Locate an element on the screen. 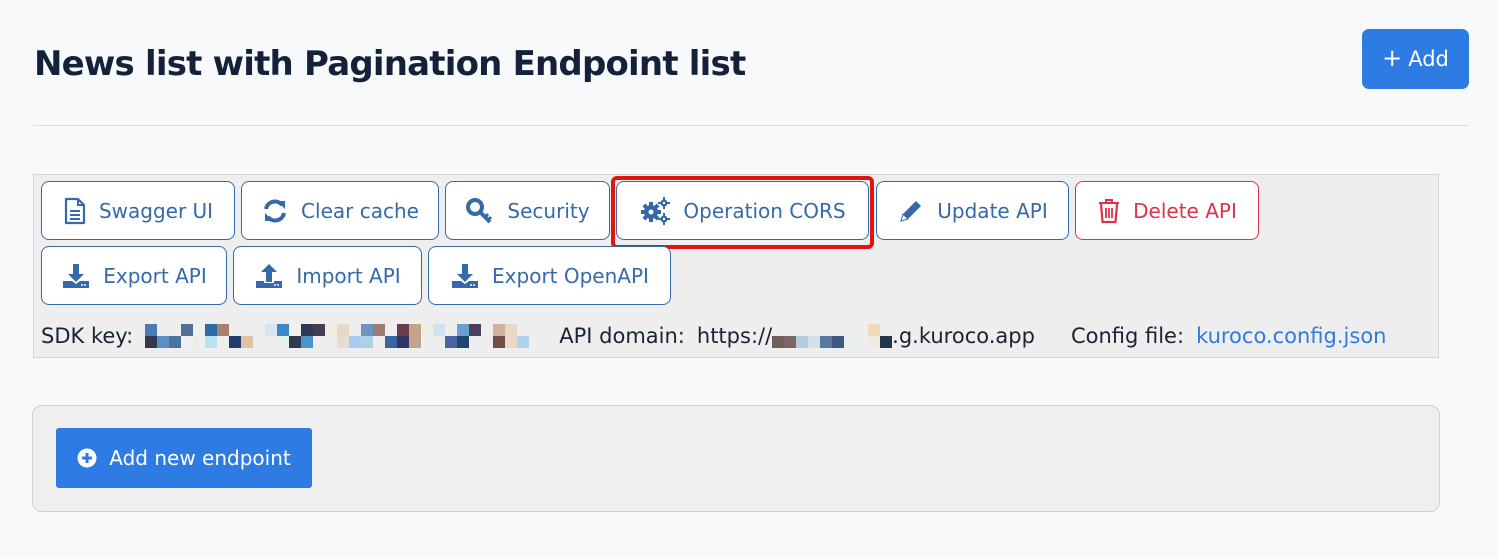  export-api-button: Export API is located at coordinates (134, 275).